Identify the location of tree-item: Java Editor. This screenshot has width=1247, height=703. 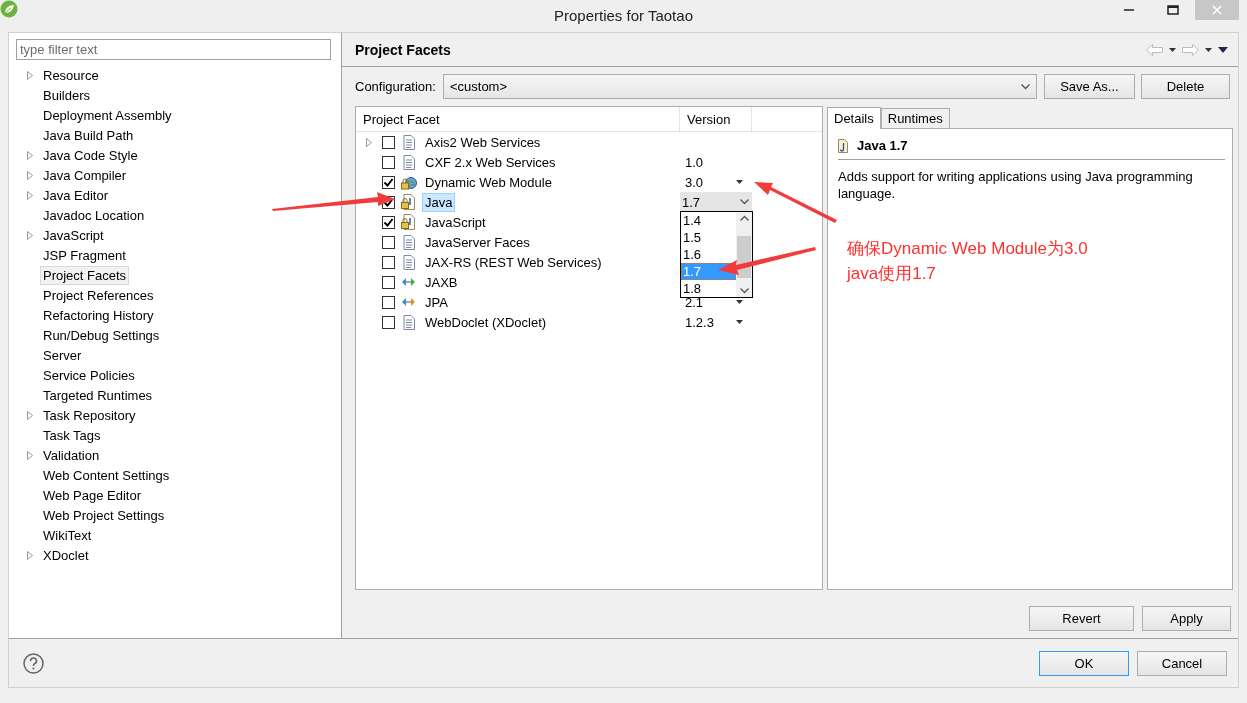
(76, 195).